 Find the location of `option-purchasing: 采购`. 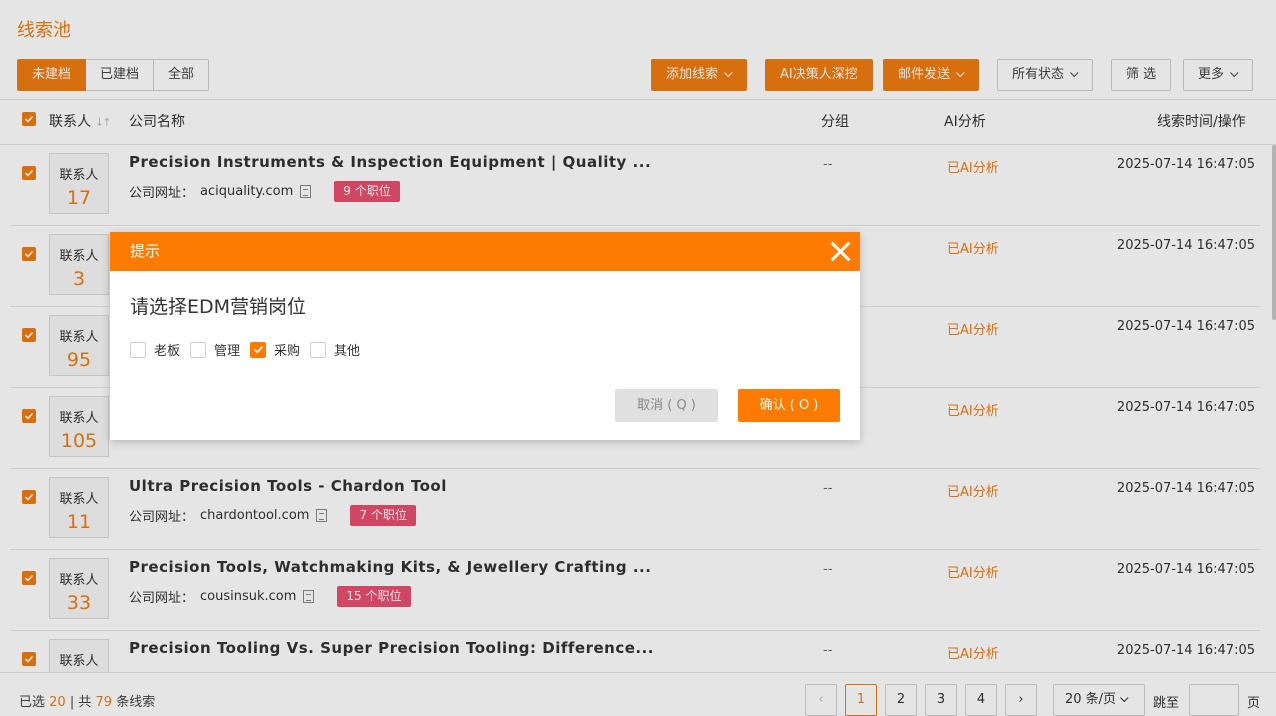

option-purchasing: 采购 is located at coordinates (275, 349).